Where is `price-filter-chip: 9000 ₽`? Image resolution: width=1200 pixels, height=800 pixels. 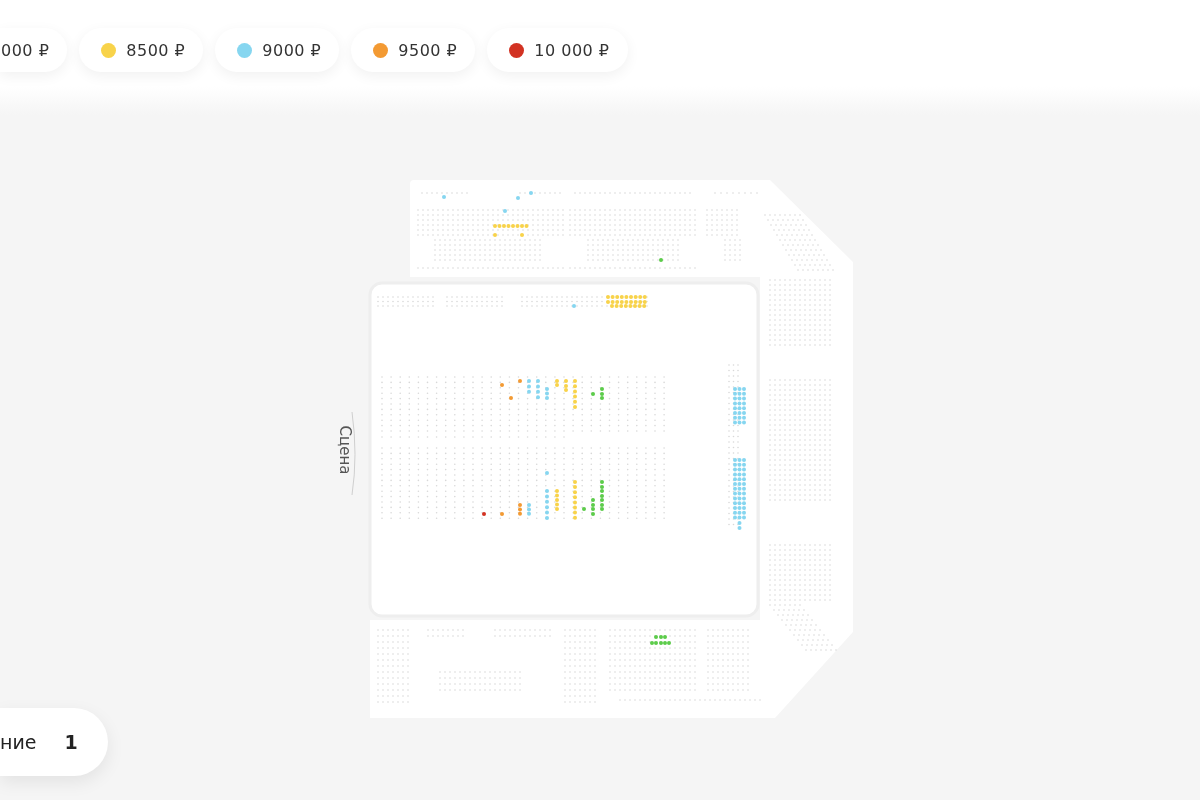 price-filter-chip: 9000 ₽ is located at coordinates (277, 50).